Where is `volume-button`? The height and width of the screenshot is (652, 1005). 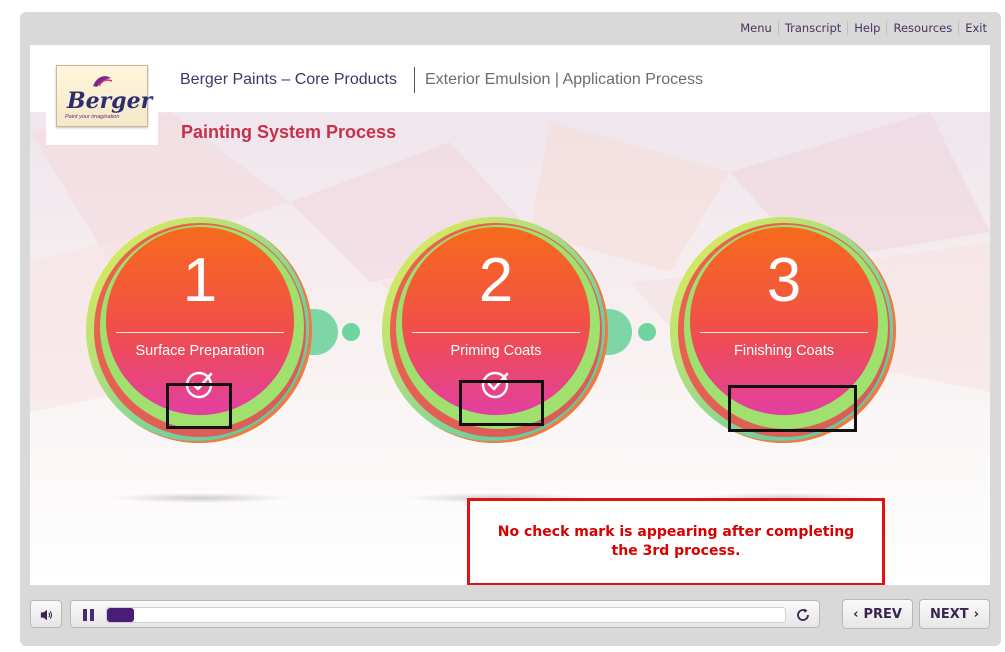
volume-button is located at coordinates (46, 614).